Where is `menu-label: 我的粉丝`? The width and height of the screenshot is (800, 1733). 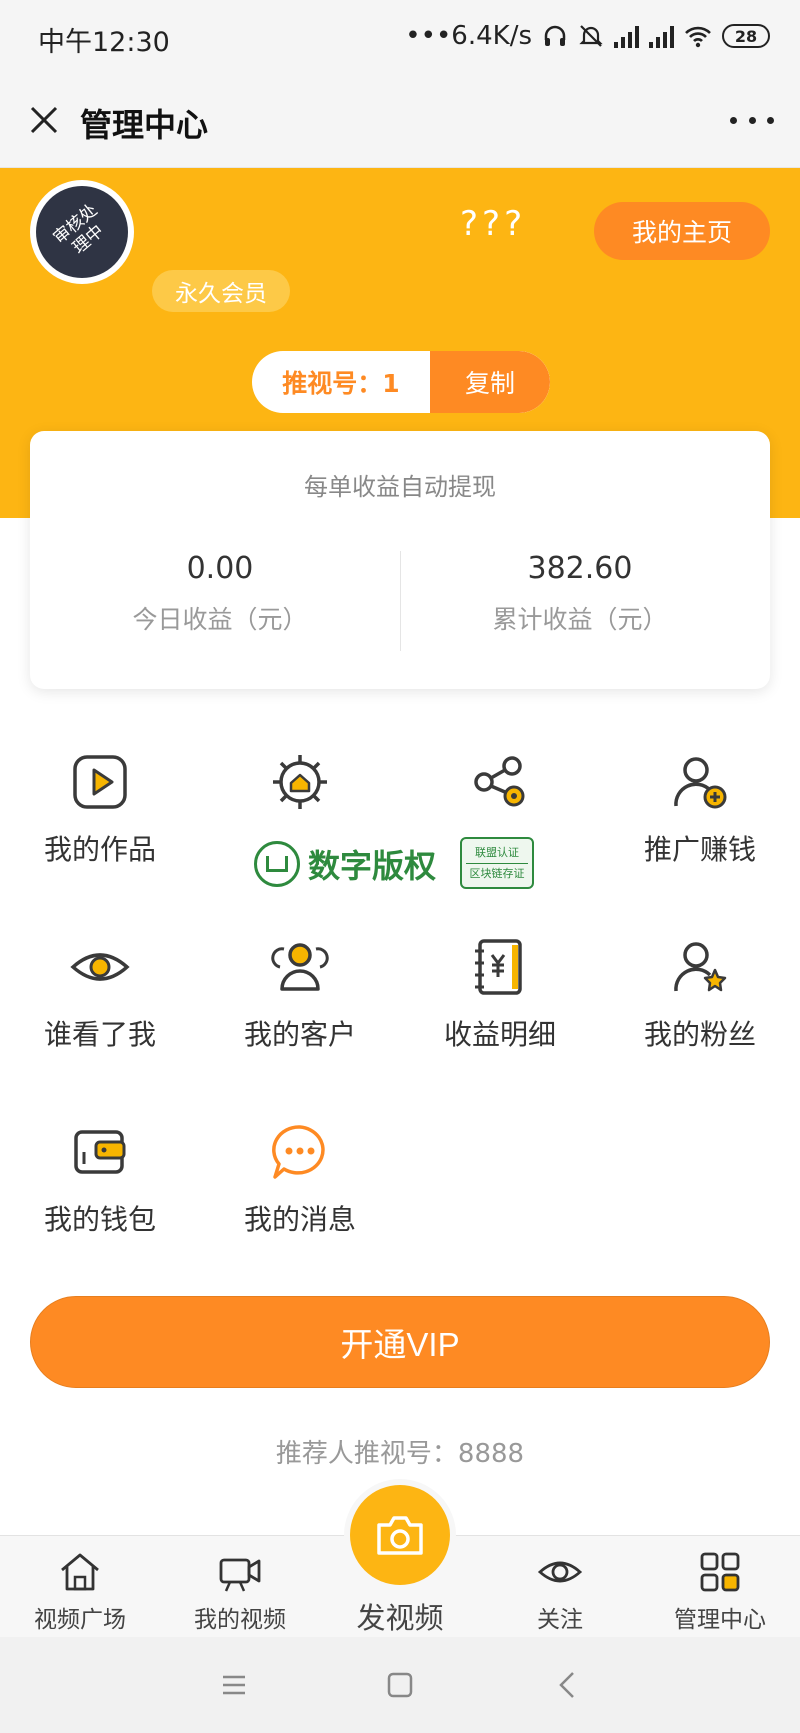
menu-label: 我的粉丝 is located at coordinates (699, 1034).